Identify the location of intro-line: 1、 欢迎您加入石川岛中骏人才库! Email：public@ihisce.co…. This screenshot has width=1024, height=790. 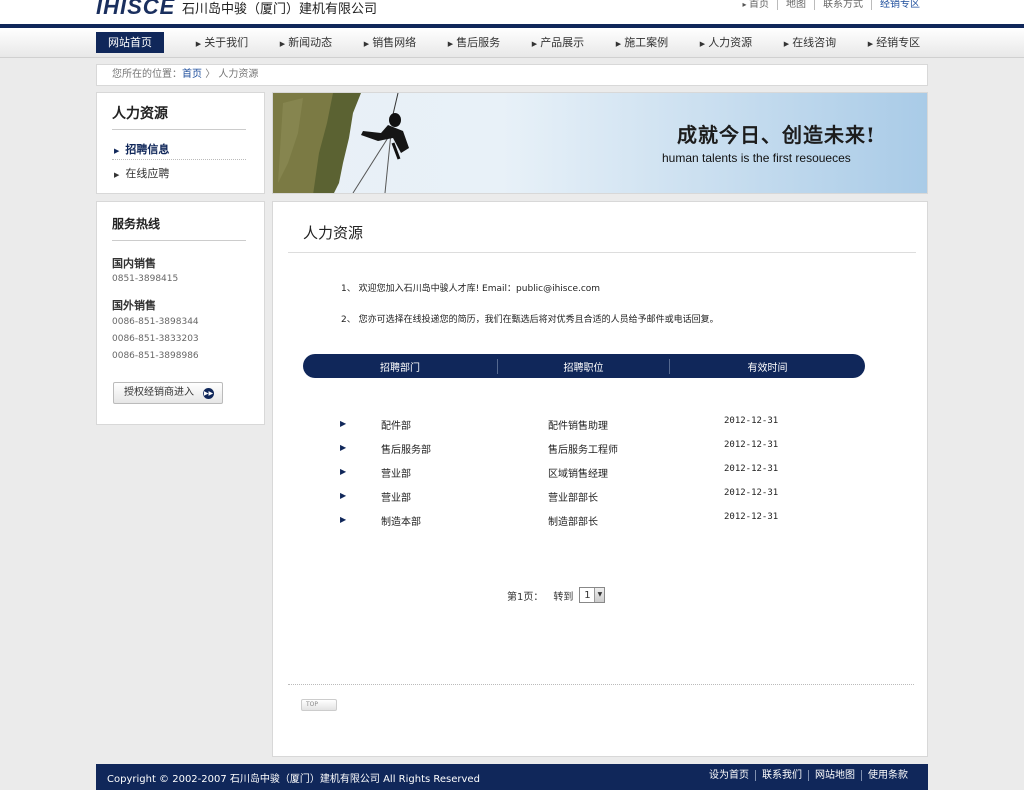
(471, 289).